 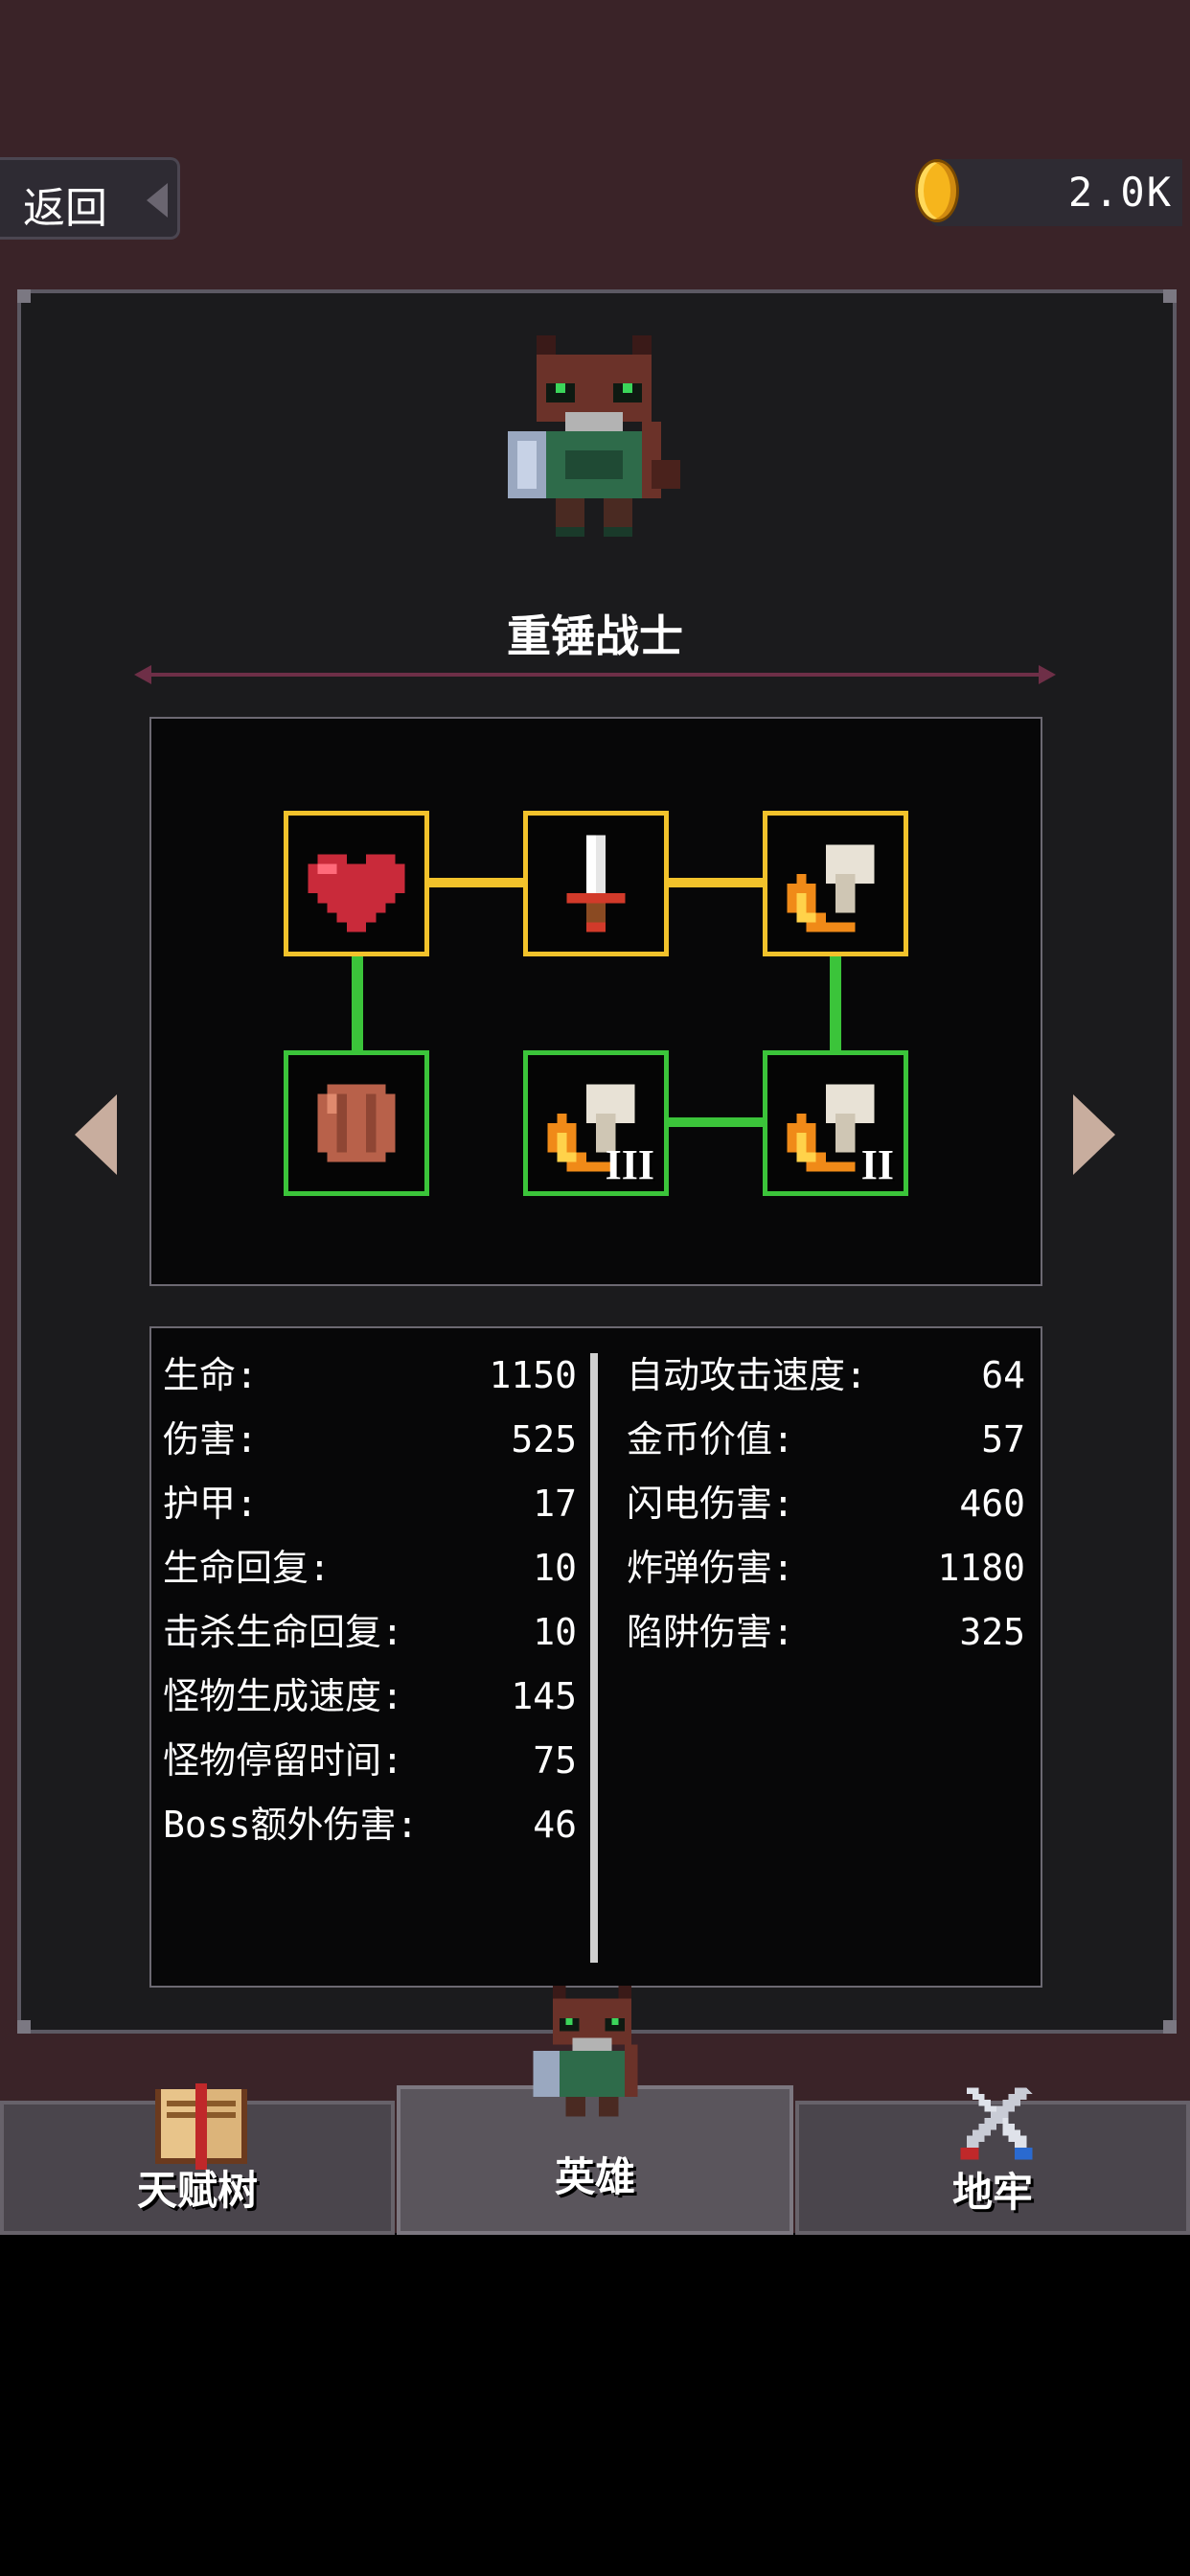 I want to click on stat-row: 自动攻击速度: 64, so click(x=826, y=1375).